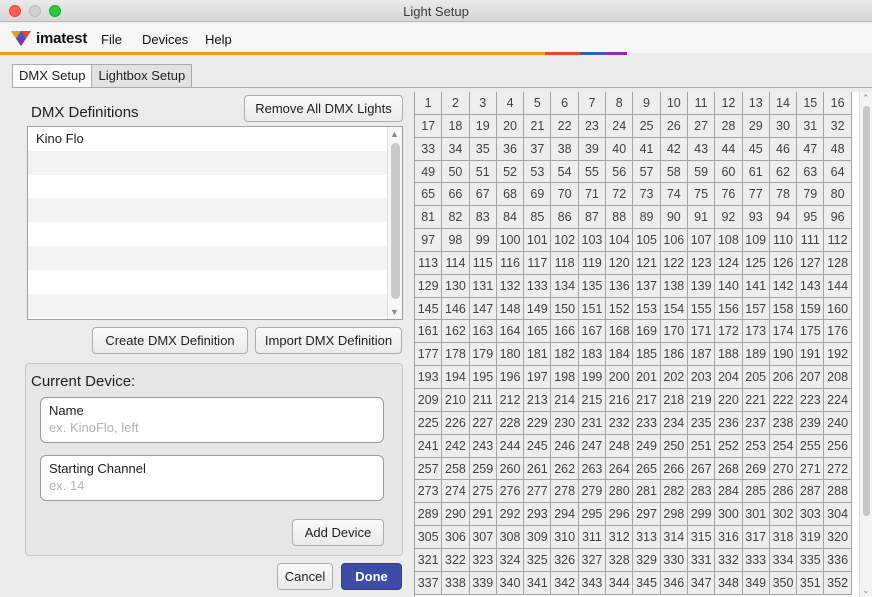 The width and height of the screenshot is (872, 597). Describe the element at coordinates (674, 240) in the screenshot. I see `channel-cell: 106` at that location.